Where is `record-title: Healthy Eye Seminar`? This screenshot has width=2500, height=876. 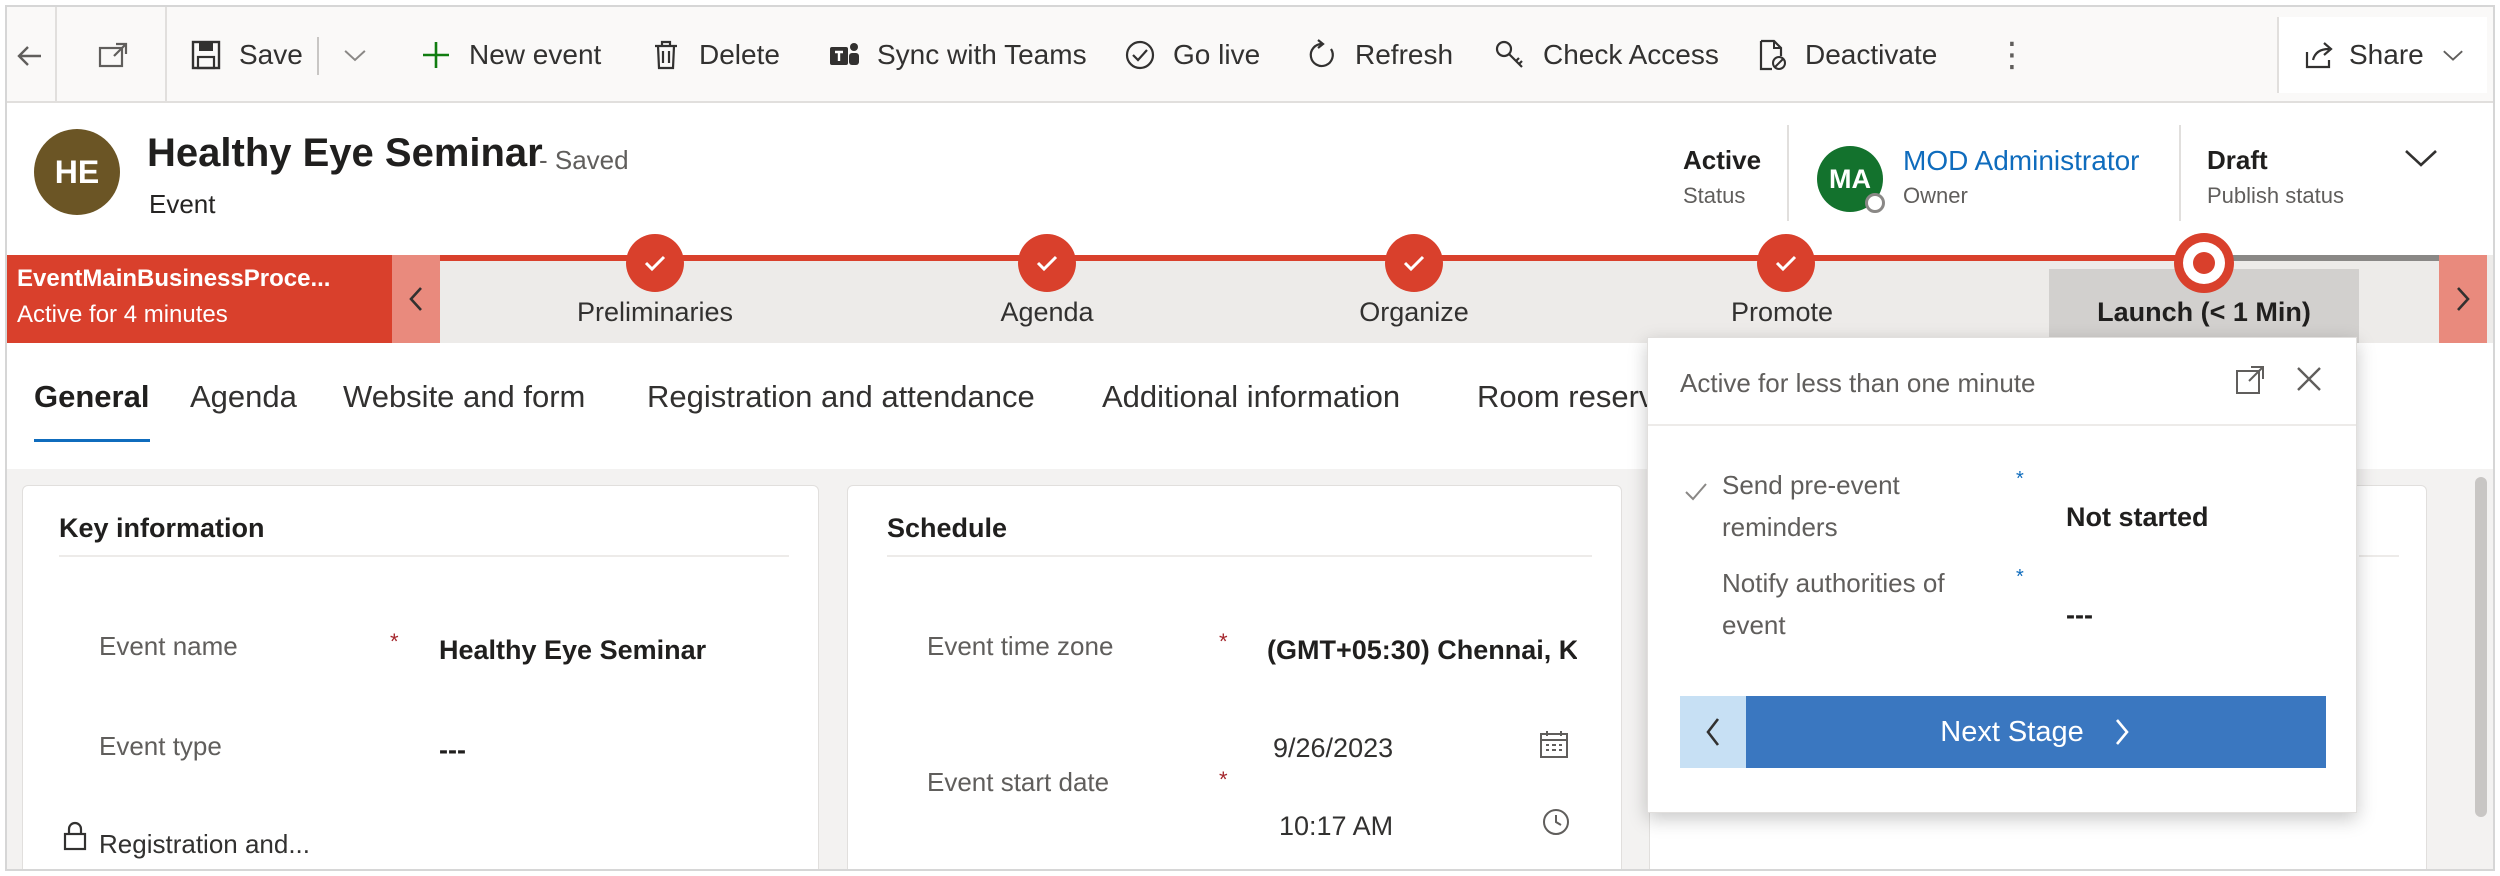 record-title: Healthy Eye Seminar is located at coordinates (345, 153).